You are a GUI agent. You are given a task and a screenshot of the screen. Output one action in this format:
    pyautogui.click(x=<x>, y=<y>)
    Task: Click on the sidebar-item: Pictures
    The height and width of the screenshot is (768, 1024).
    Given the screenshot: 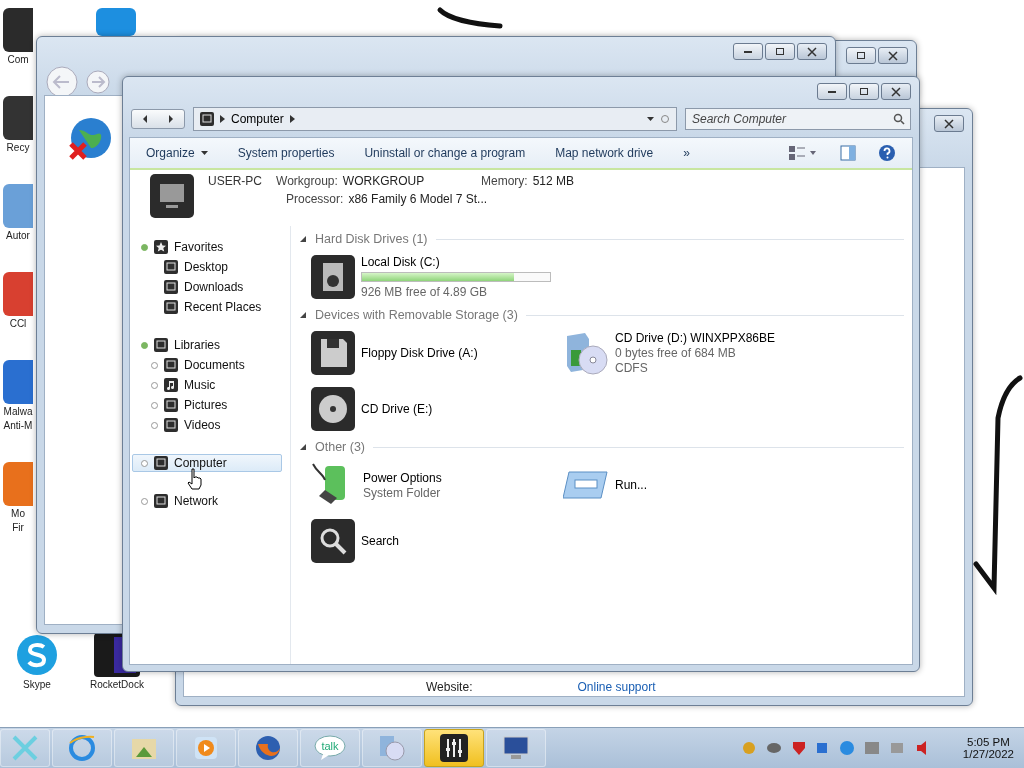 What is the action you would take?
    pyautogui.click(x=207, y=405)
    